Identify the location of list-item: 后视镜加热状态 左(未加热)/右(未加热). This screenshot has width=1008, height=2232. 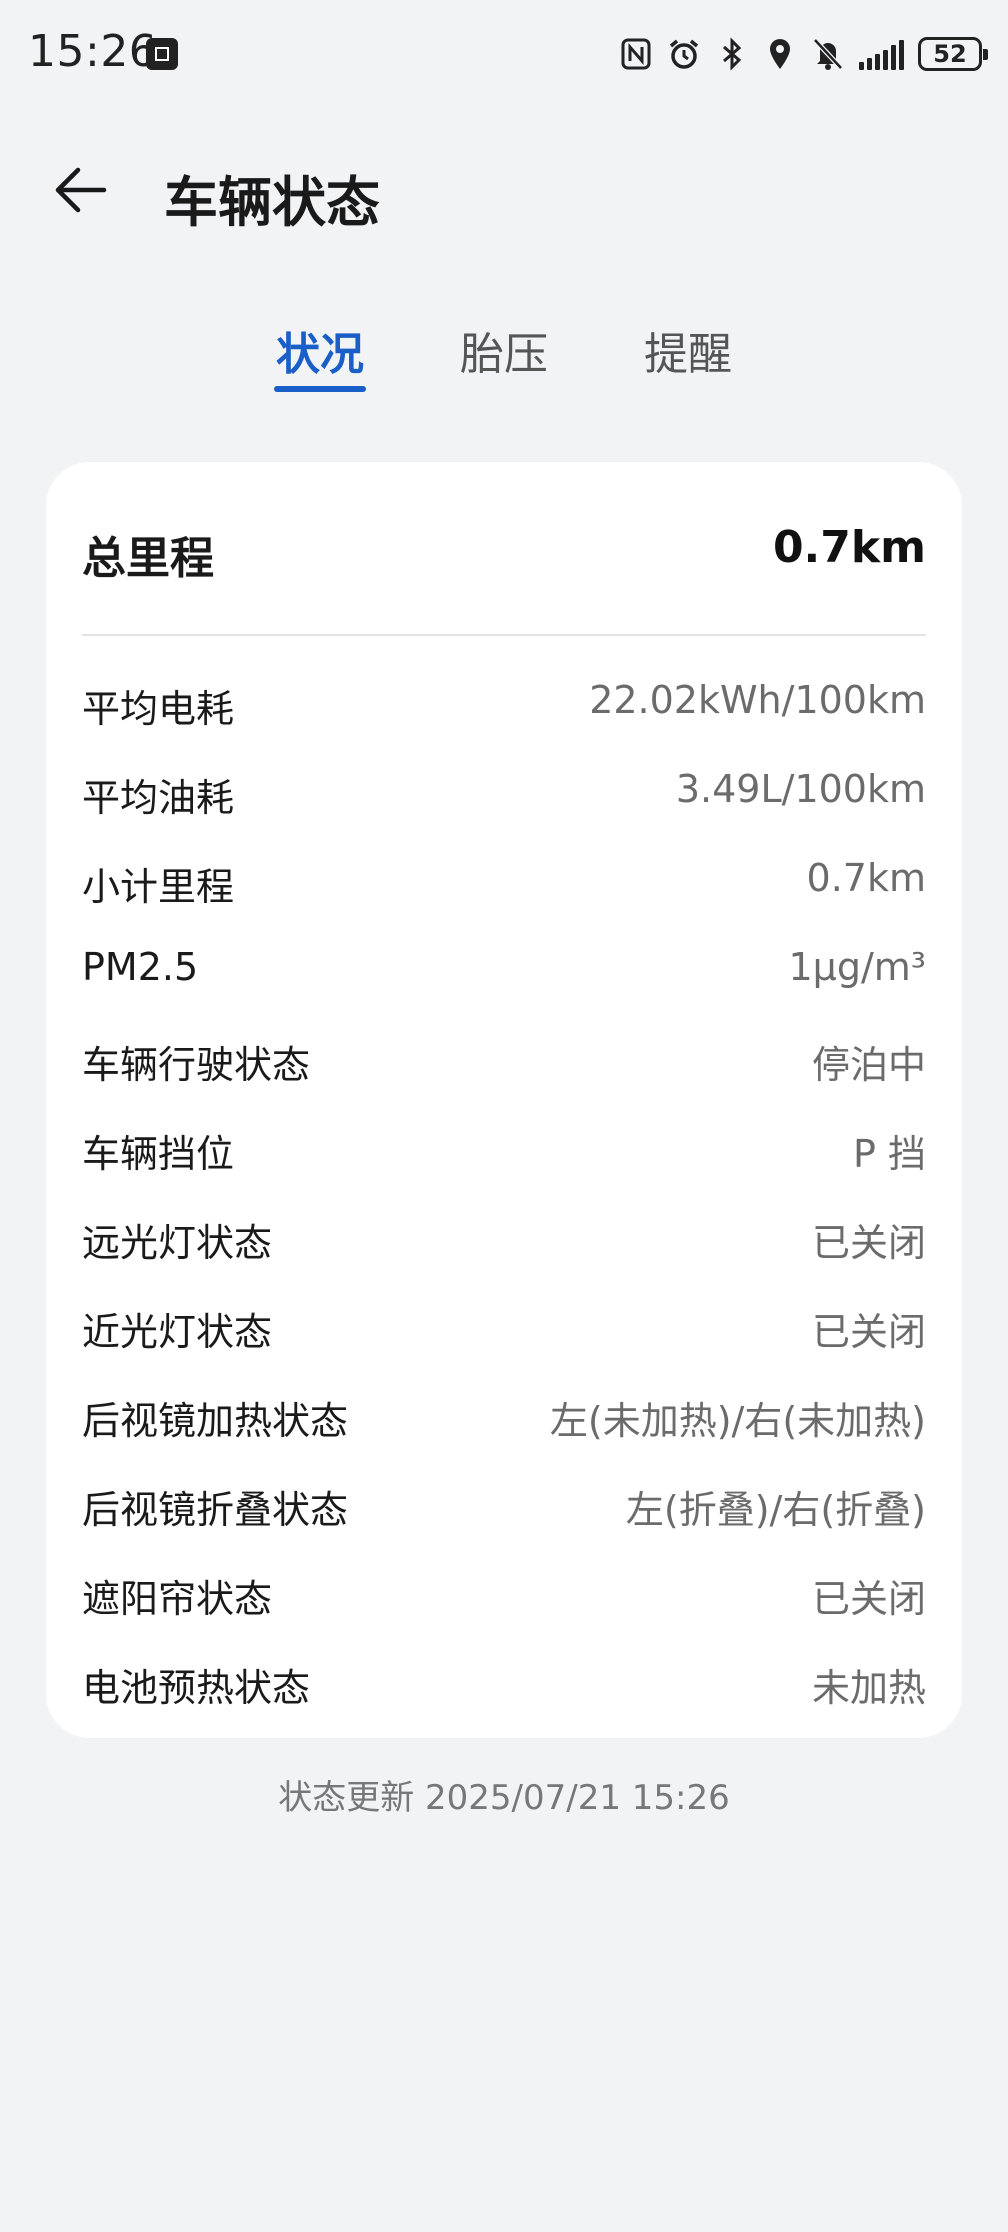
(504, 1420).